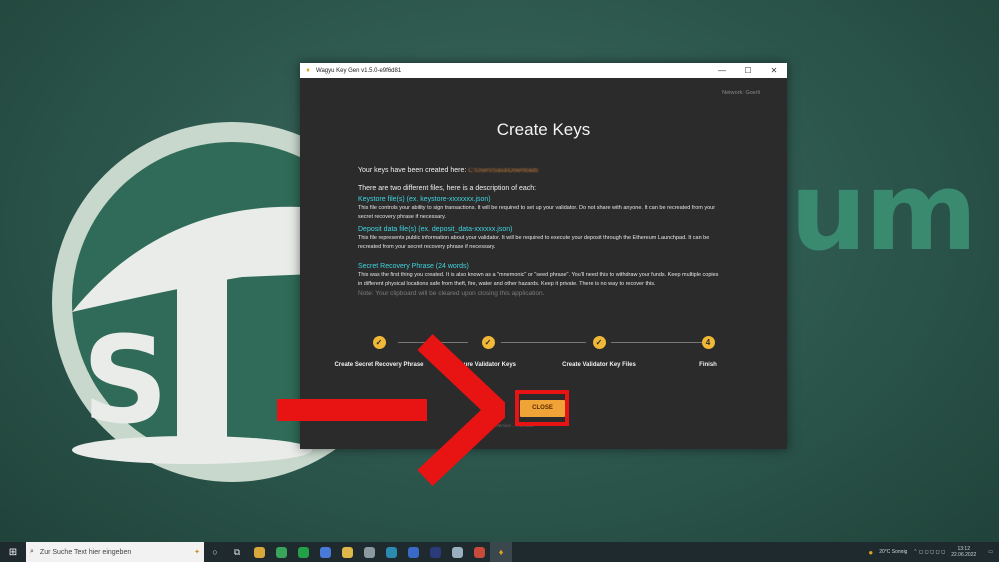 Image resolution: width=999 pixels, height=562 pixels. I want to click on page-title: Create Keys, so click(543, 129).